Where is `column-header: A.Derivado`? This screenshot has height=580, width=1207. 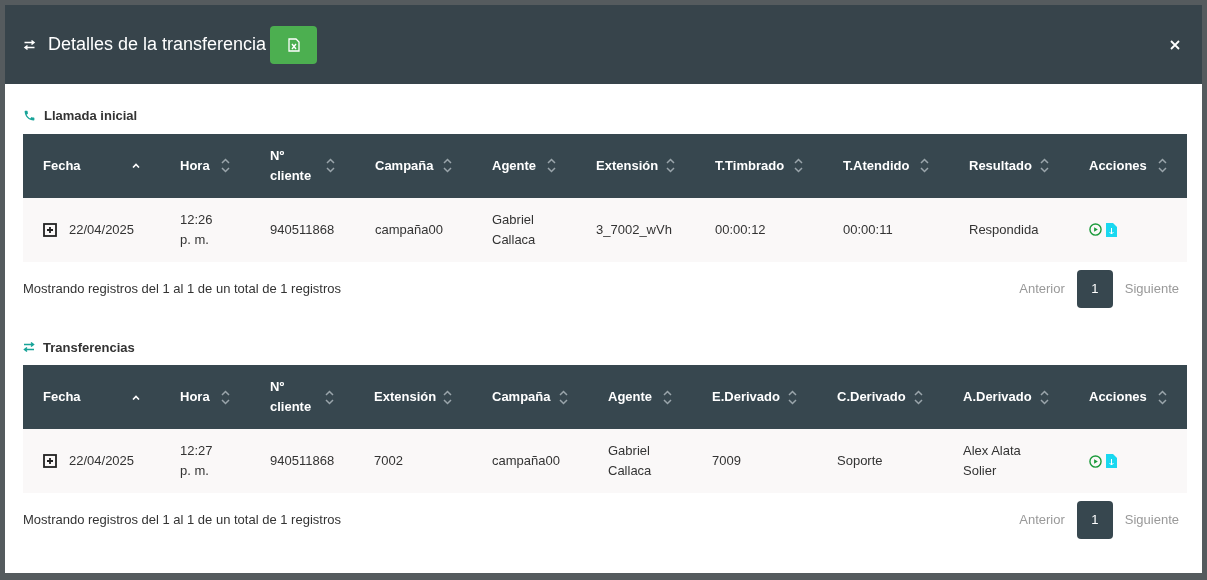 column-header: A.Derivado is located at coordinates (1006, 397).